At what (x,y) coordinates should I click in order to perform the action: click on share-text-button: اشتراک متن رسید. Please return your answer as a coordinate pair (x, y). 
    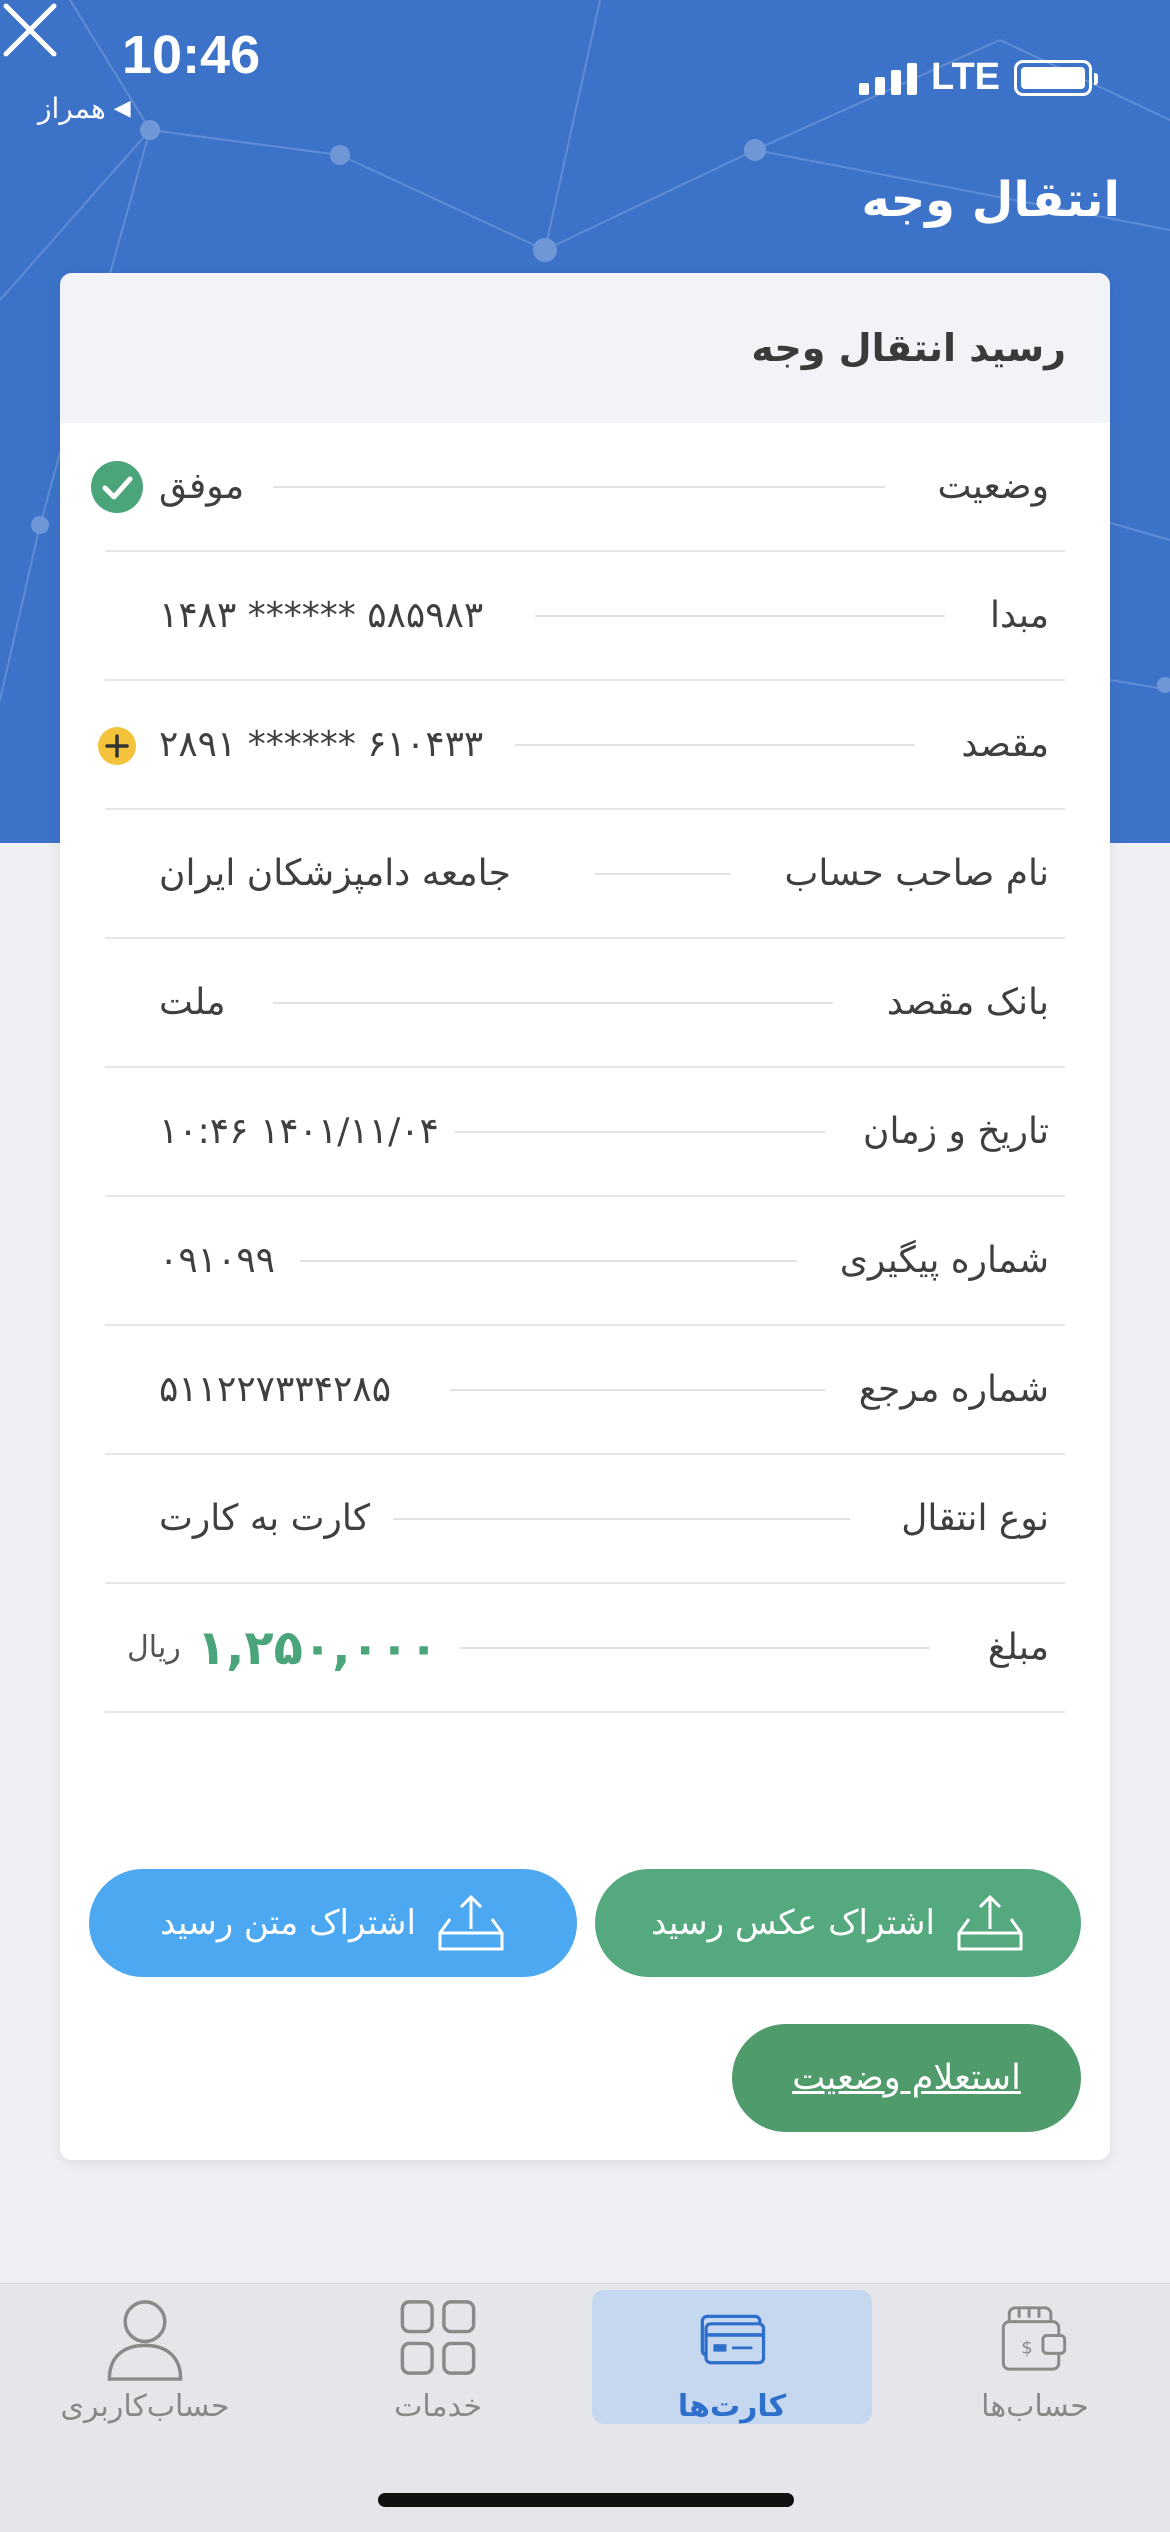
    Looking at the image, I should click on (333, 1923).